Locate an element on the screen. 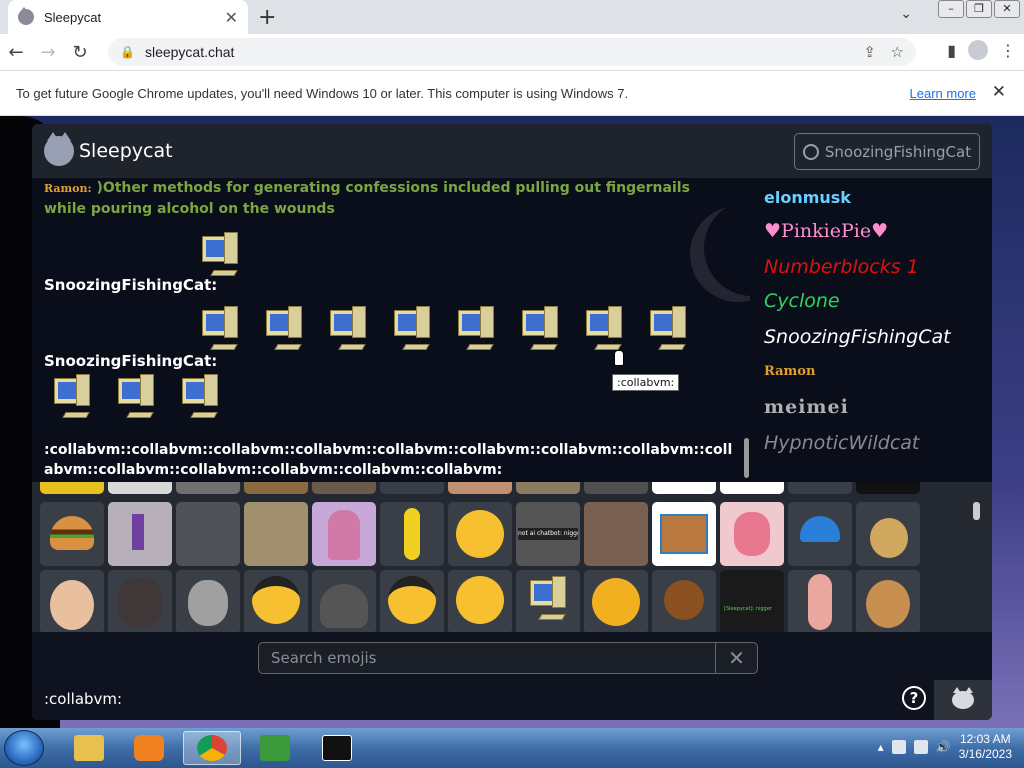 The height and width of the screenshot is (768, 1024). taskbar-media-player is located at coordinates (149, 748).